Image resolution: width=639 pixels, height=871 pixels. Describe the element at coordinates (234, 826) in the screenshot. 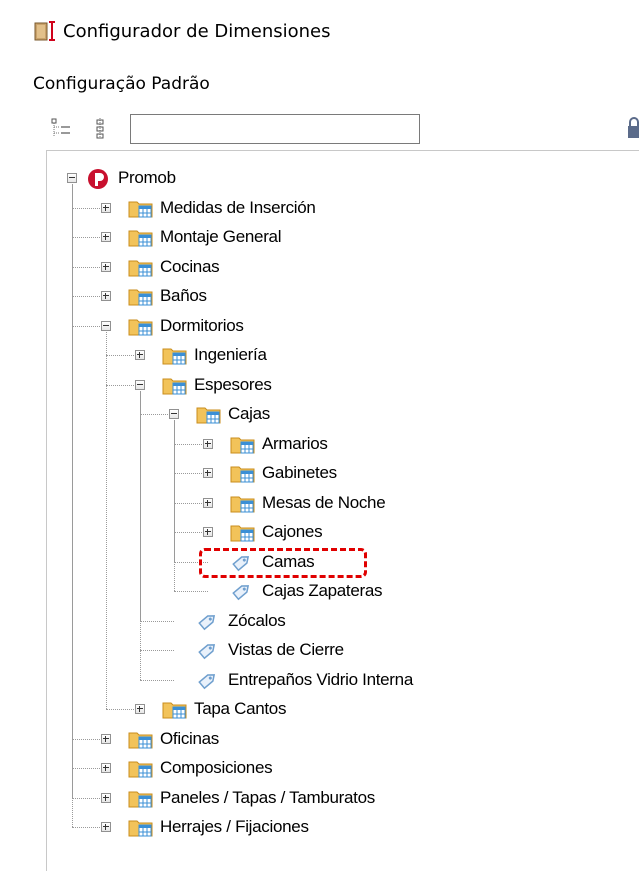

I see `tree-node-label: Herrajes / Fijaciones` at that location.